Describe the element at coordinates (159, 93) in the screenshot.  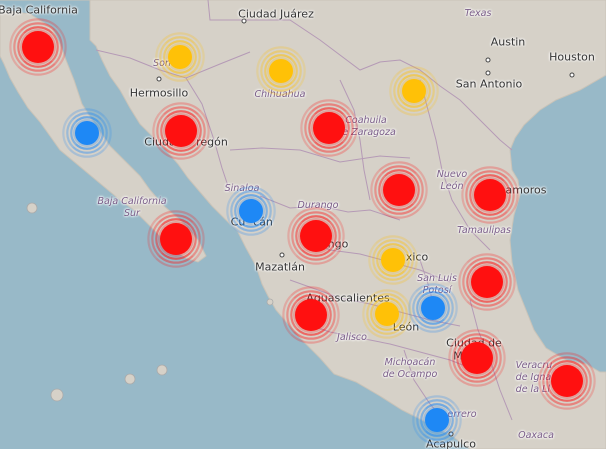
I see `label-hermosillo: Hermosillo` at that location.